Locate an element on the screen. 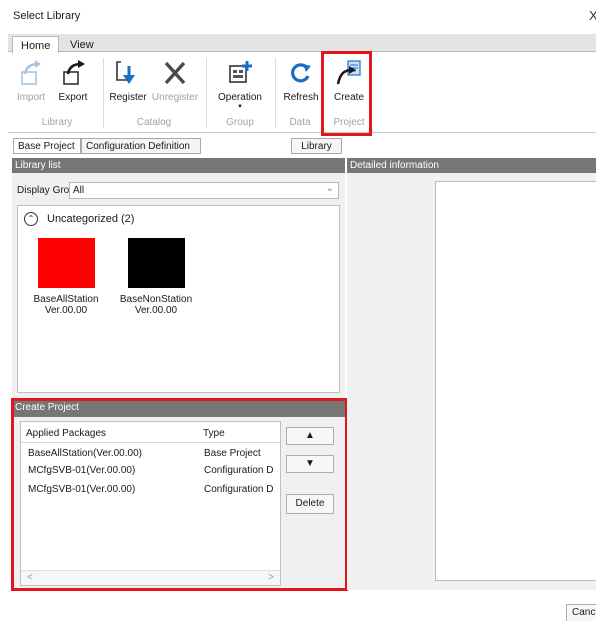 The image size is (596, 621). title-bar: Select Library X is located at coordinates (298, 15).